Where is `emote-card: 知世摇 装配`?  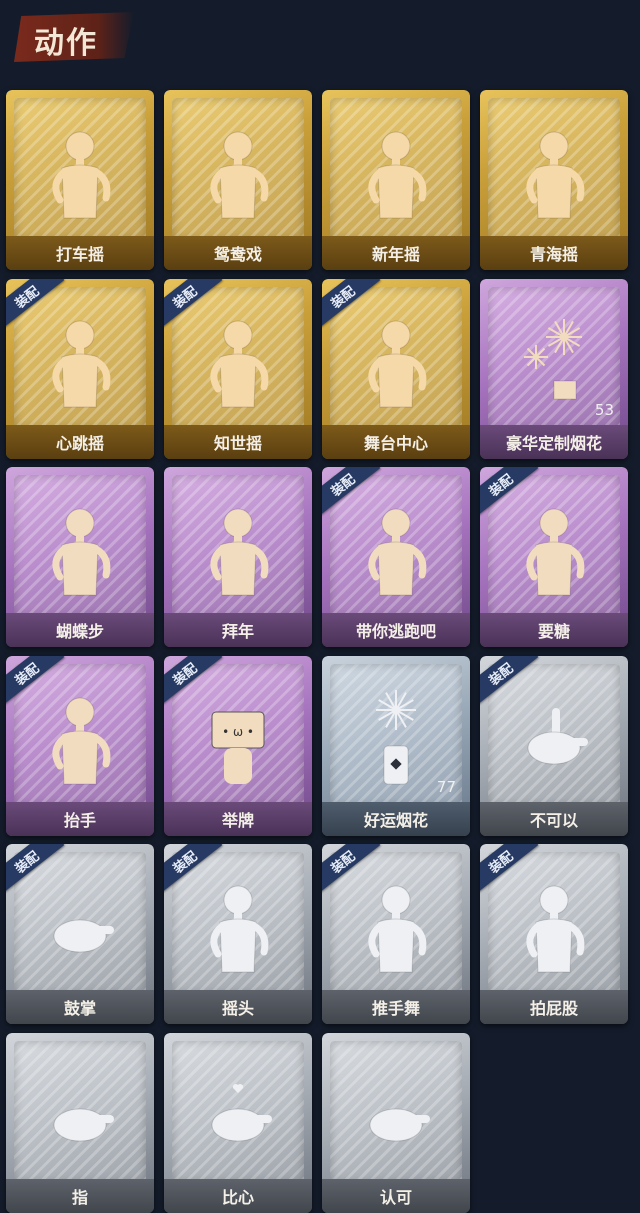
emote-card: 知世摇 装配 is located at coordinates (238, 369).